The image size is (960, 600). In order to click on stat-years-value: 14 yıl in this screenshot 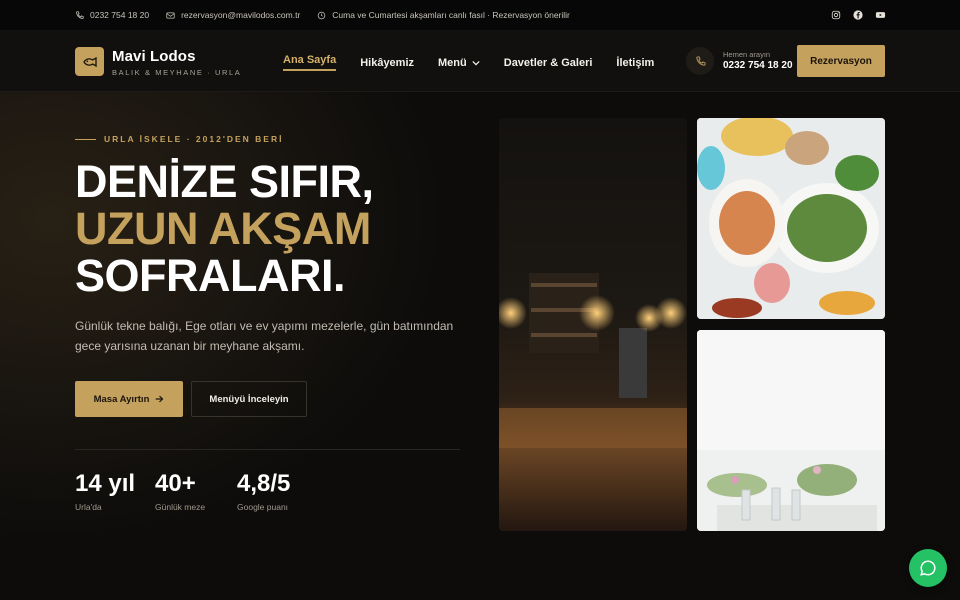, I will do `click(105, 483)`.